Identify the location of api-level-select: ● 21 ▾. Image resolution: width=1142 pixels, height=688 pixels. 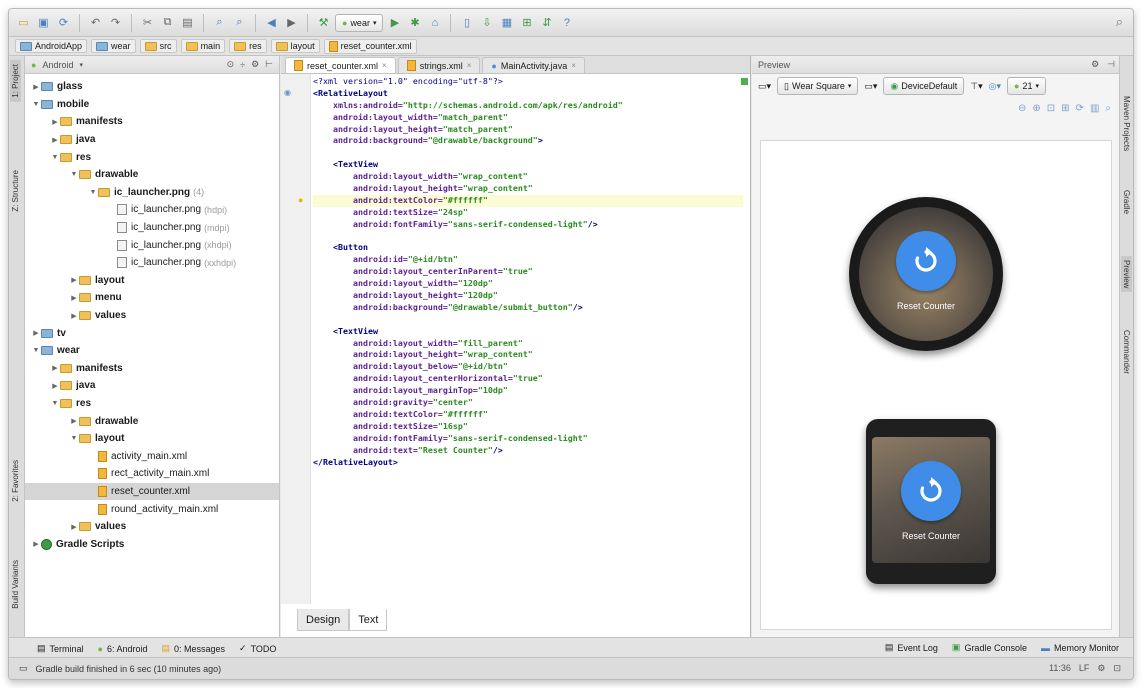
(1026, 86).